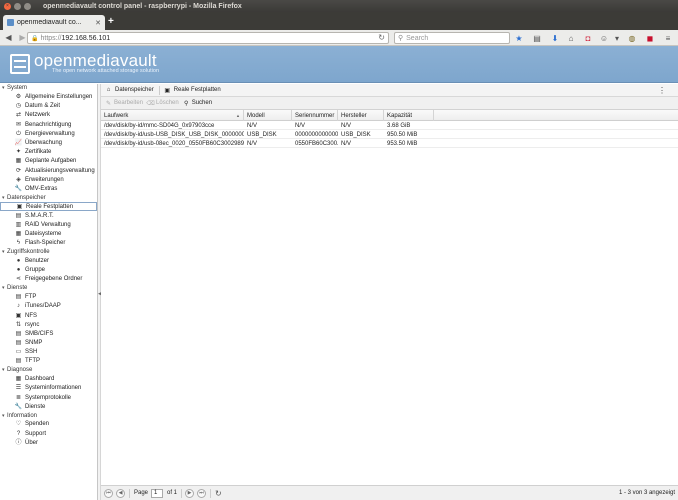 This screenshot has width=678, height=500. I want to click on tree-group-dienste: ▾ Dienste, so click(48, 288).